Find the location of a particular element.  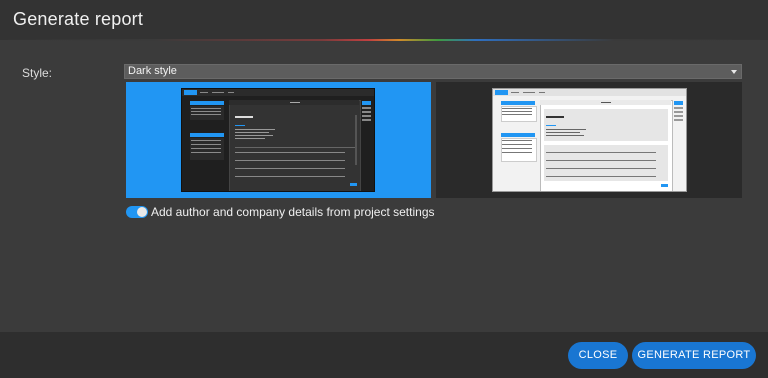

style-option-dark is located at coordinates (278, 140).